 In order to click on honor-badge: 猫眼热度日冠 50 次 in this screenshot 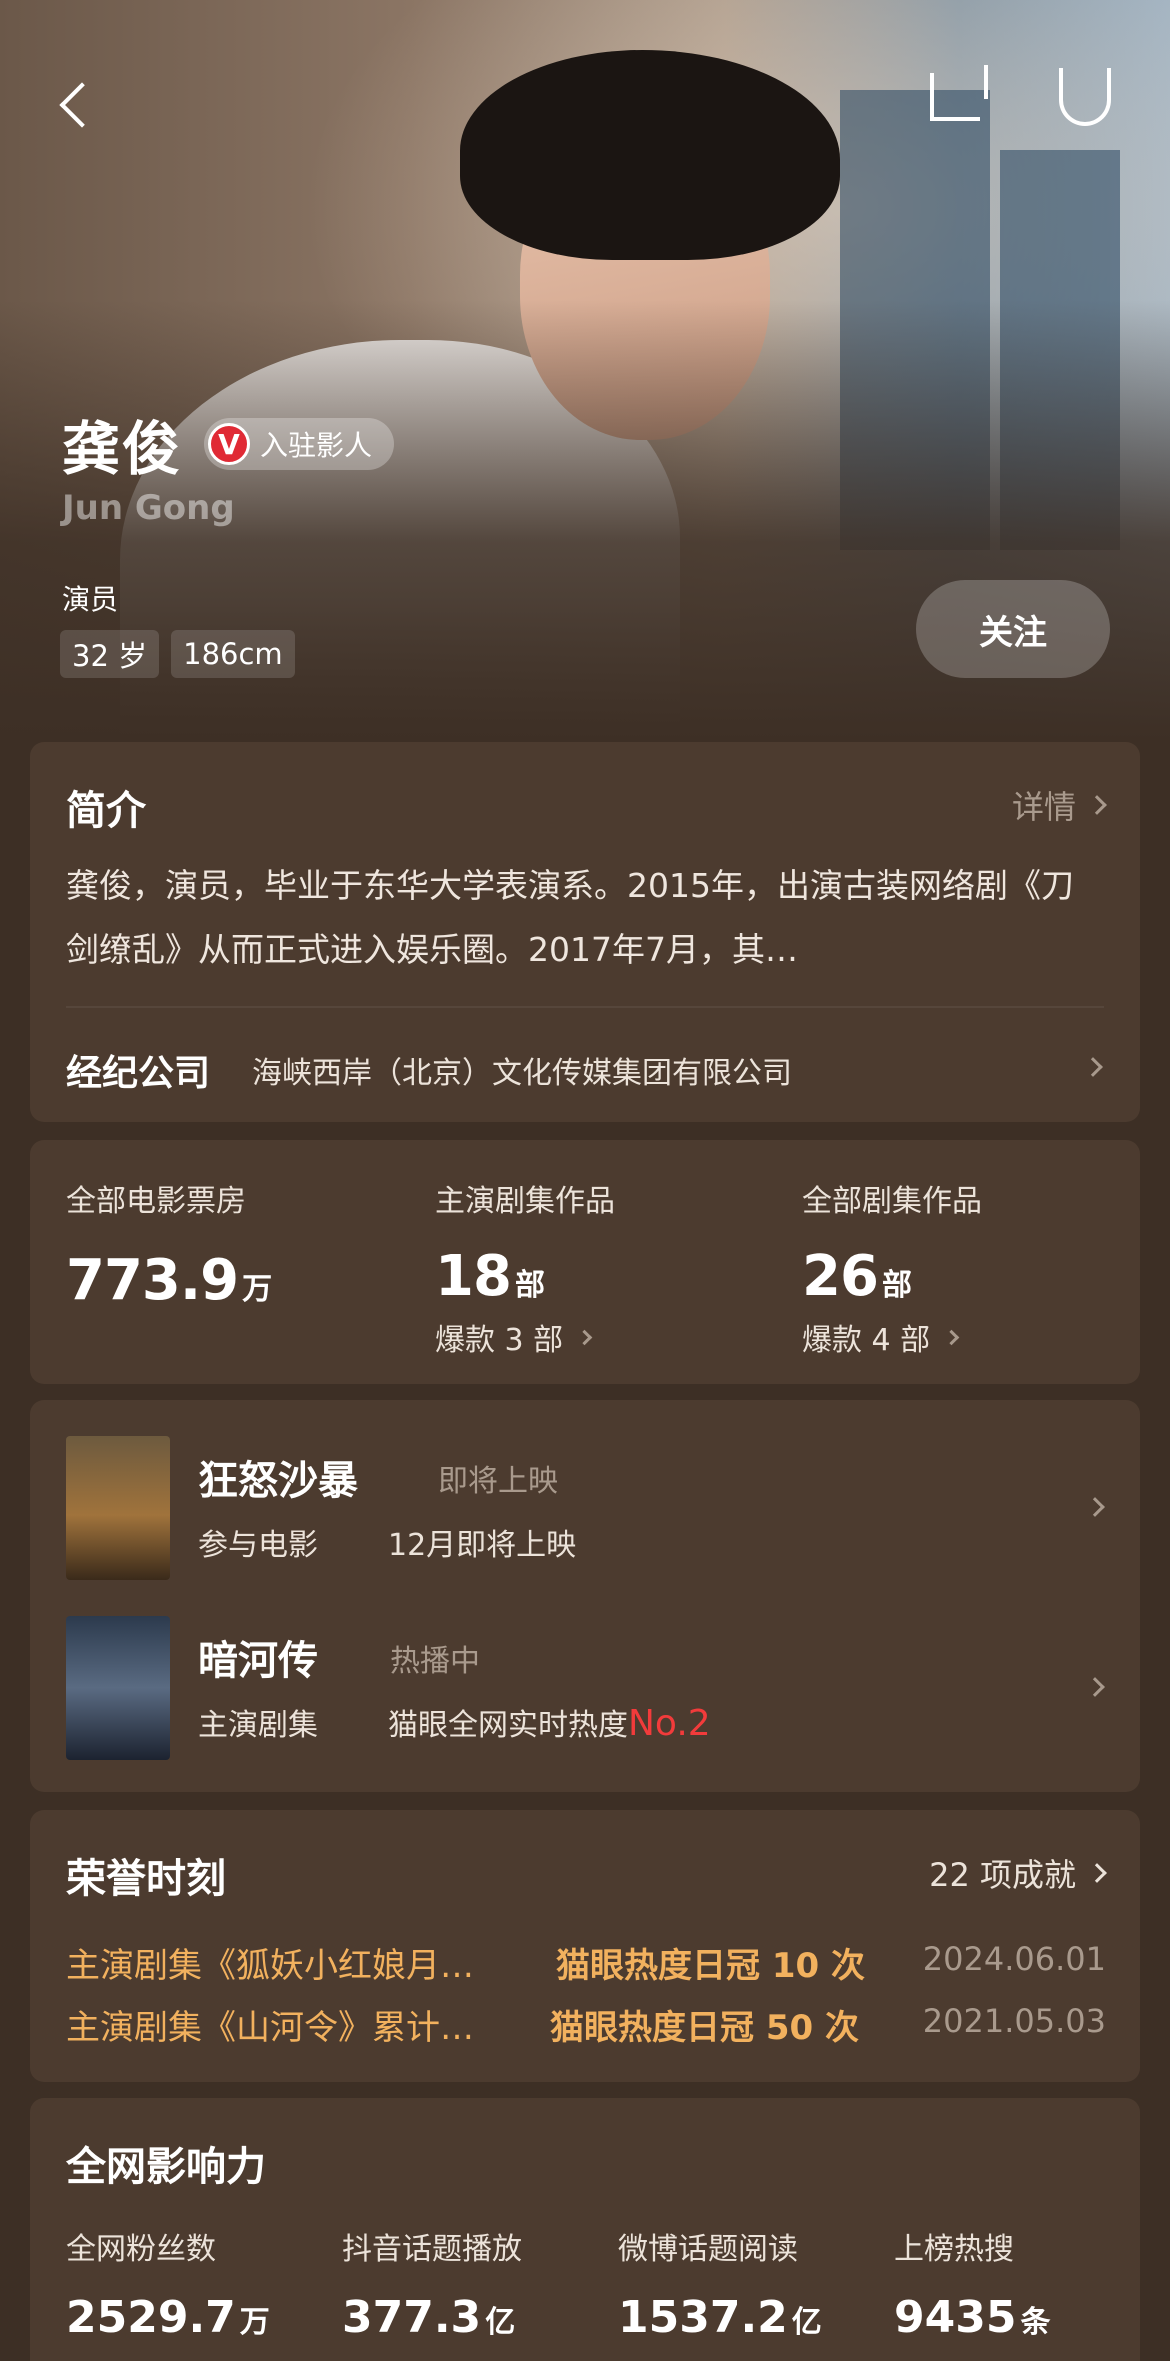, I will do `click(704, 2028)`.